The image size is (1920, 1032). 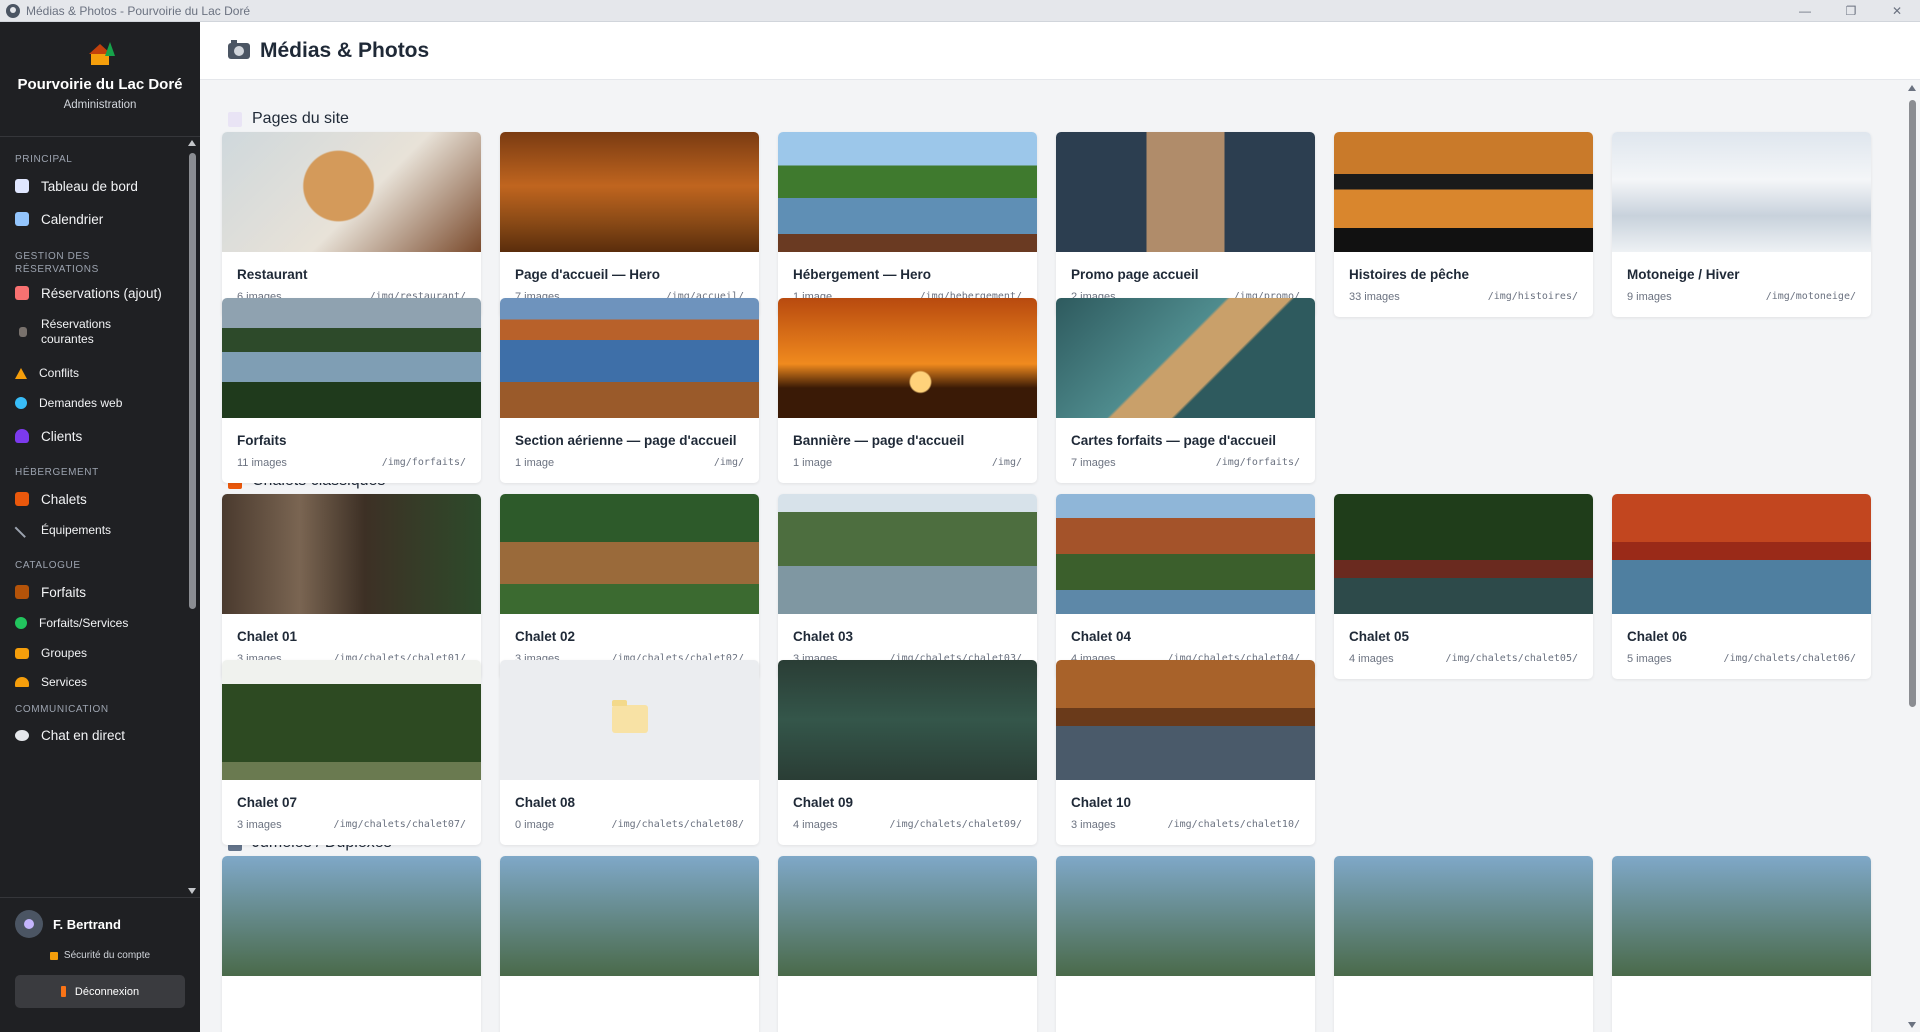 I want to click on media-folder-card: Motoneige / Hiver 9 images/img/motoneige/, so click(x=1741, y=224).